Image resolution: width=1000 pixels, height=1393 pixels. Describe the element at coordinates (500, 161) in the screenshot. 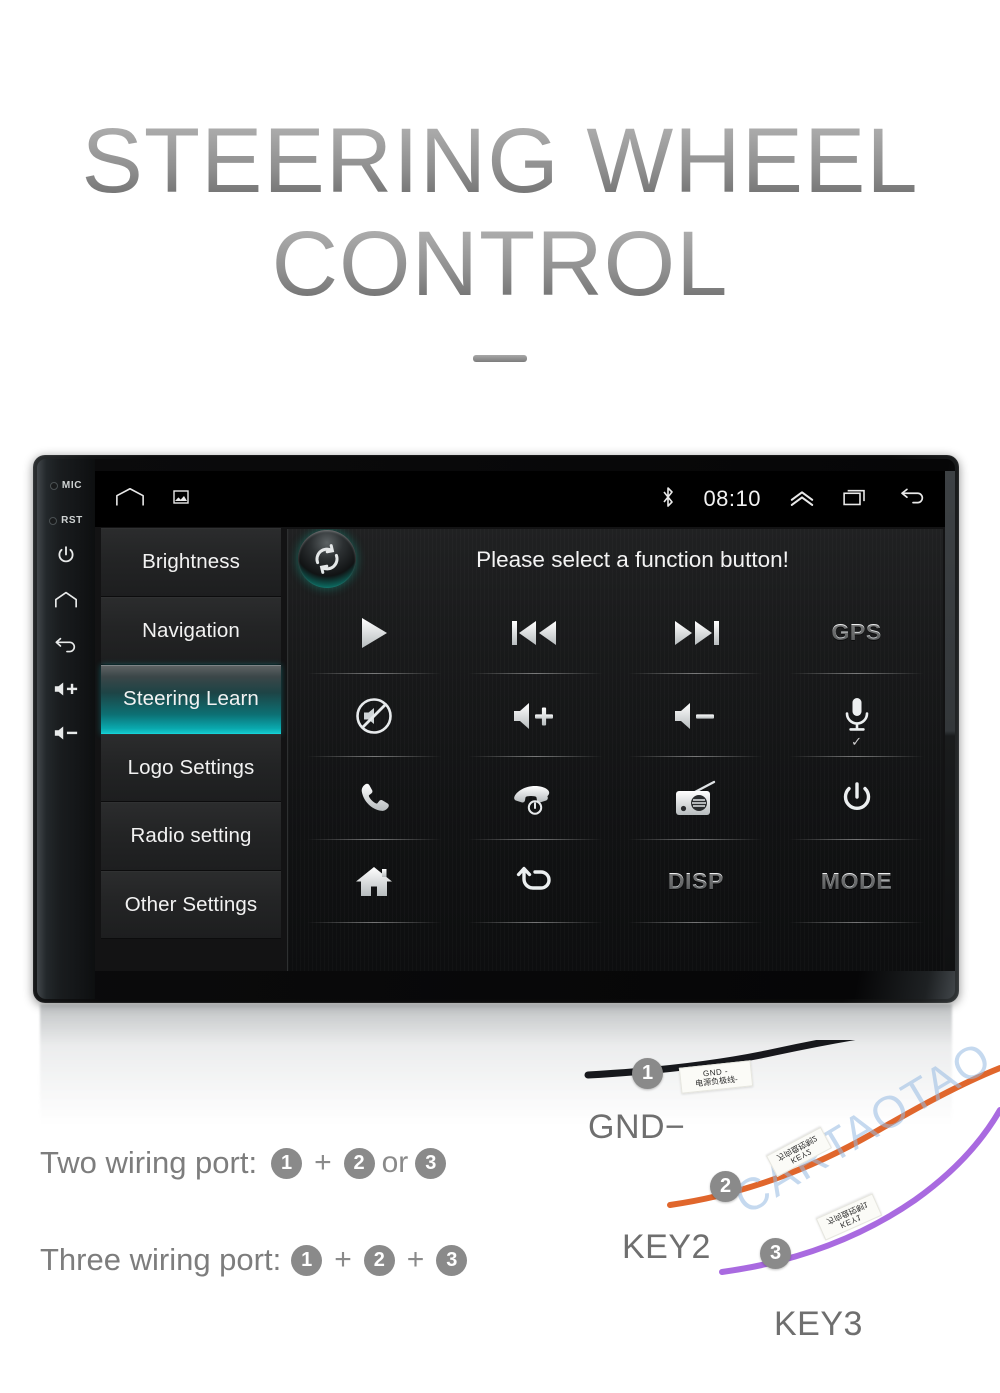

I see `page-title-line-1: STEERING WHEEL` at that location.